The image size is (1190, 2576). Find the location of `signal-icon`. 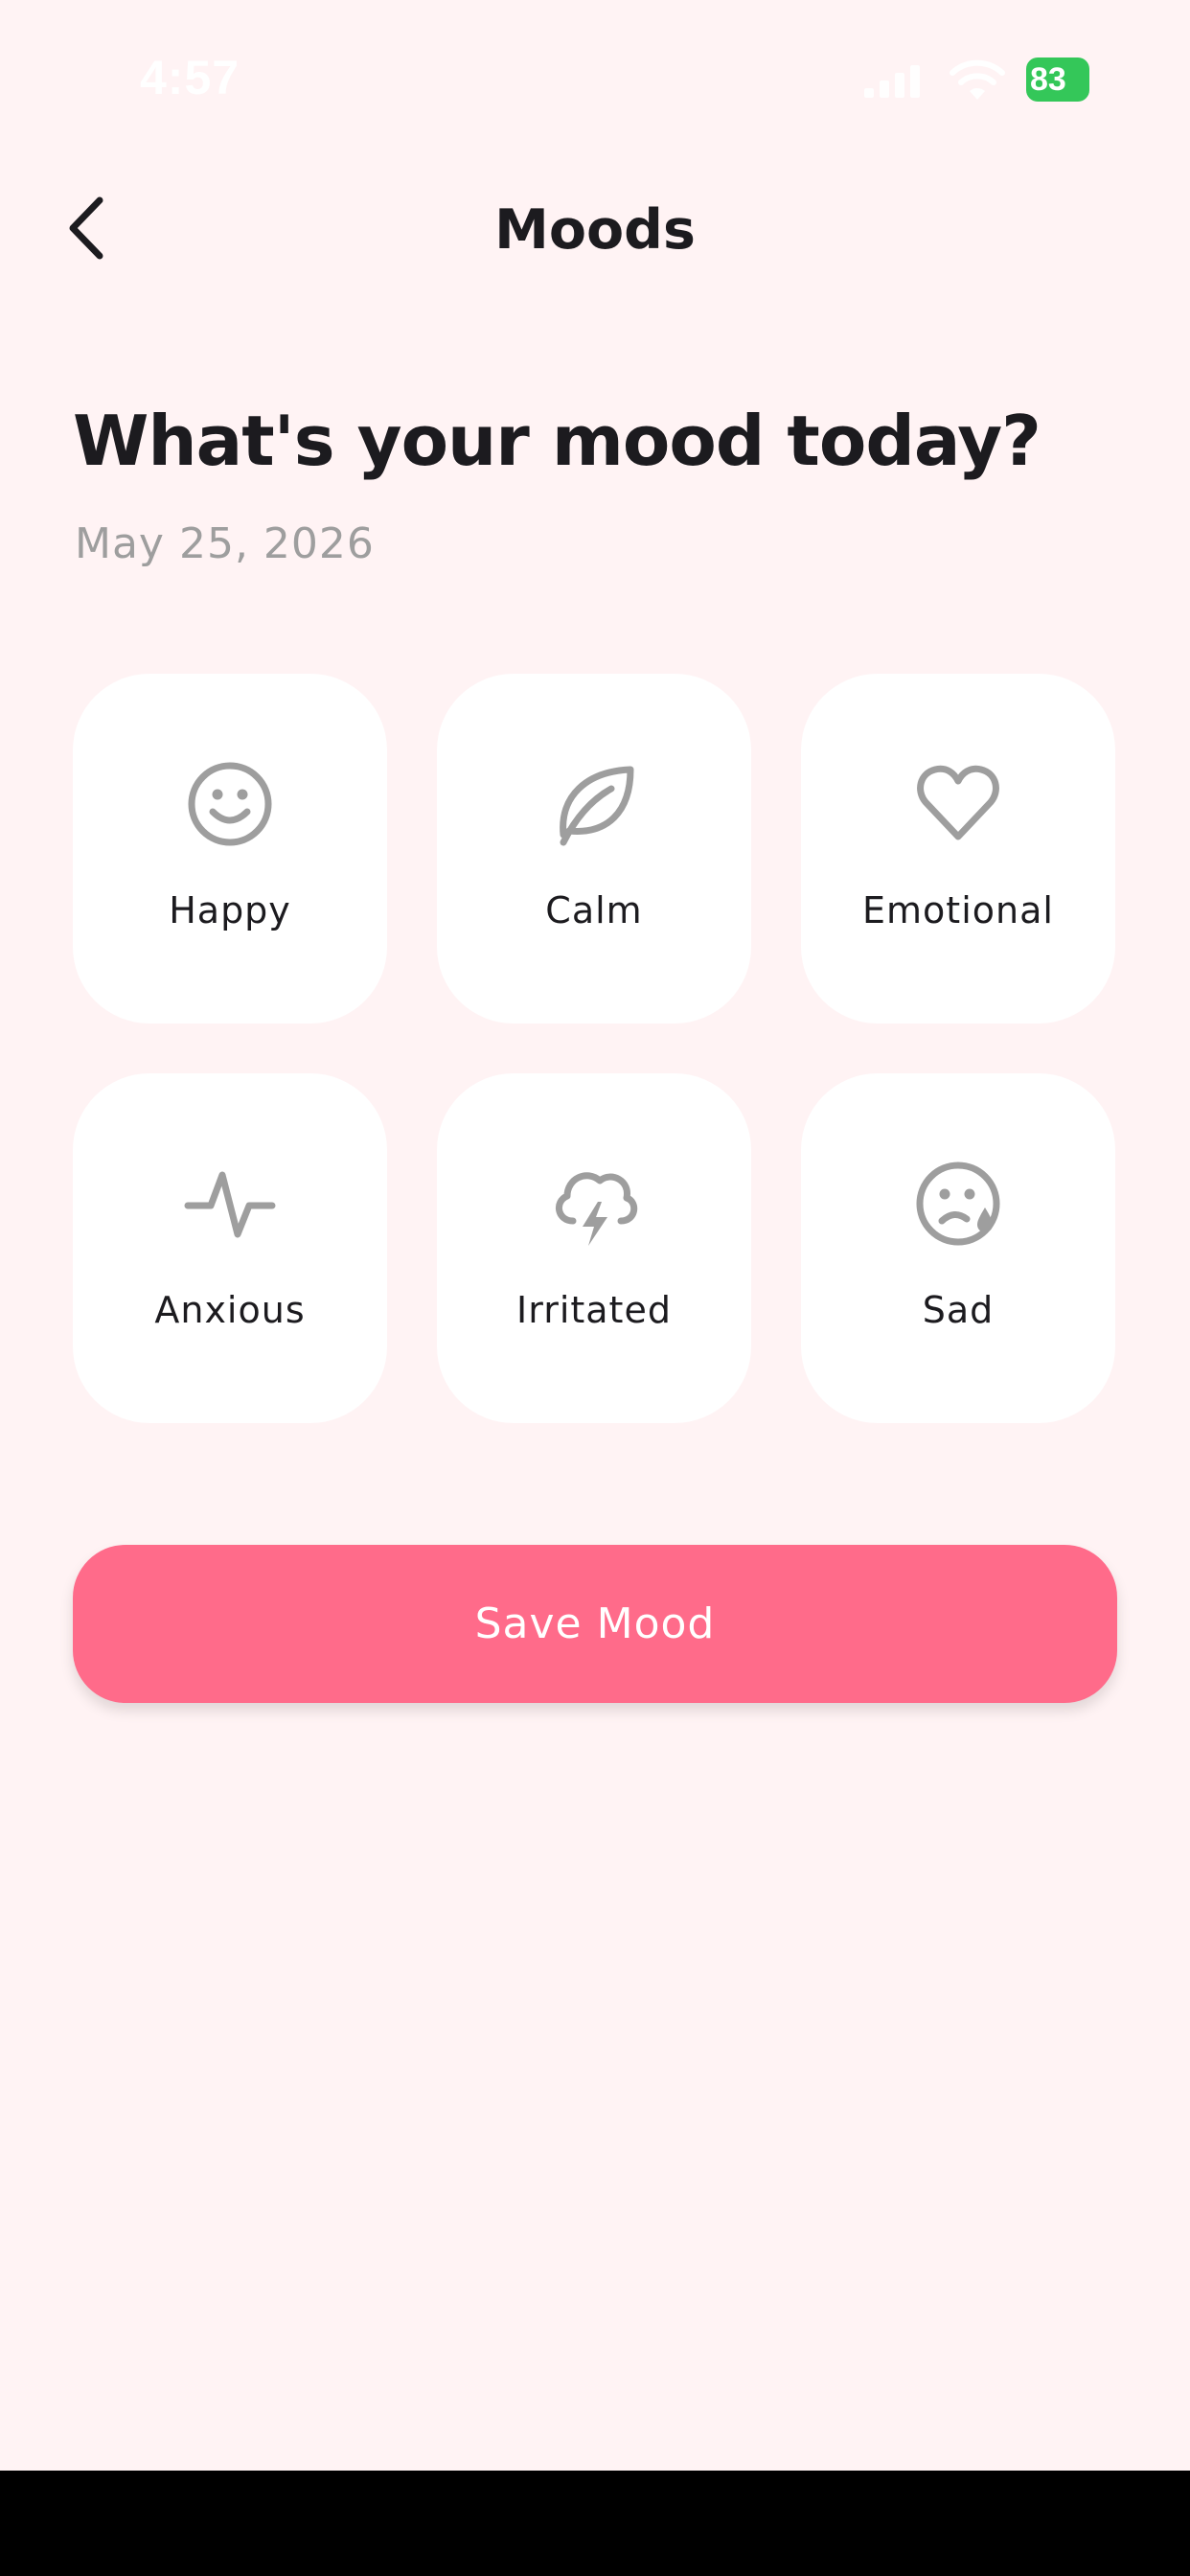

signal-icon is located at coordinates (896, 82).